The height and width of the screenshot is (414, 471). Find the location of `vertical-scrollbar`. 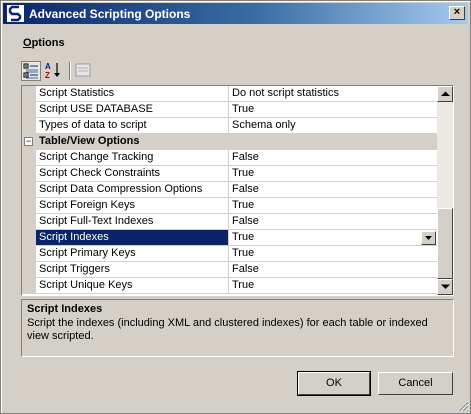

vertical-scrollbar is located at coordinates (445, 190).